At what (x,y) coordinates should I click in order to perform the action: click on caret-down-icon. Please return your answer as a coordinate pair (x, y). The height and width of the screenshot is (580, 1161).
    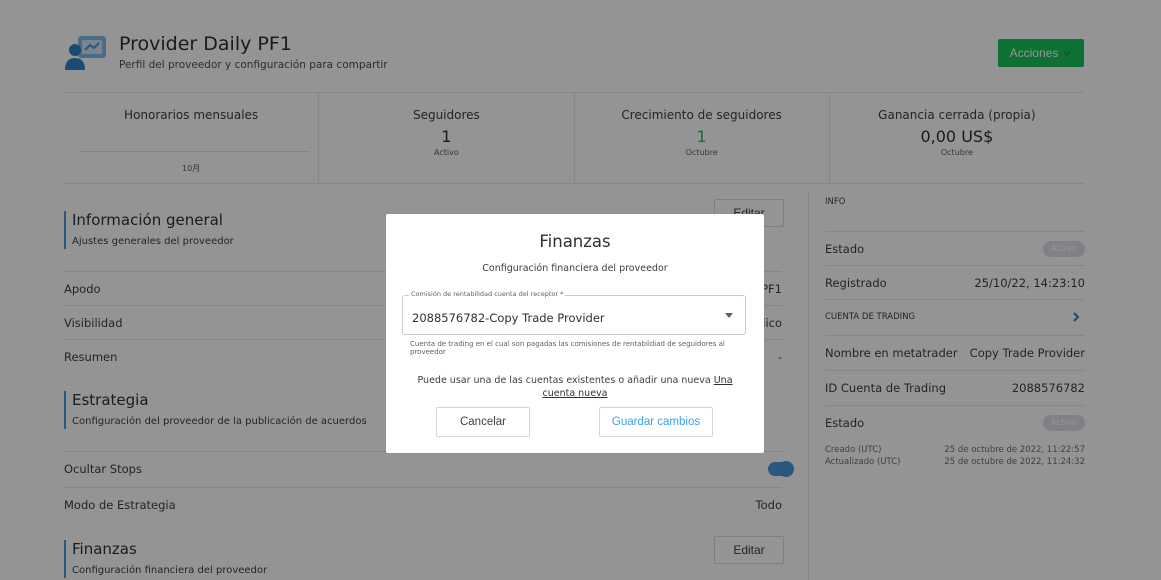
    Looking at the image, I should click on (729, 315).